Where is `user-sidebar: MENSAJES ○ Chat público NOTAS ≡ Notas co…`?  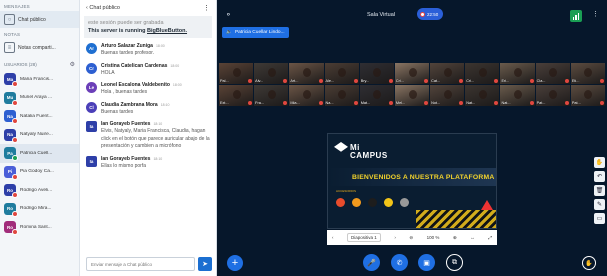
user-sidebar: MENSAJES ○ Chat público NOTAS ≡ Notas co… is located at coordinates (40, 138).